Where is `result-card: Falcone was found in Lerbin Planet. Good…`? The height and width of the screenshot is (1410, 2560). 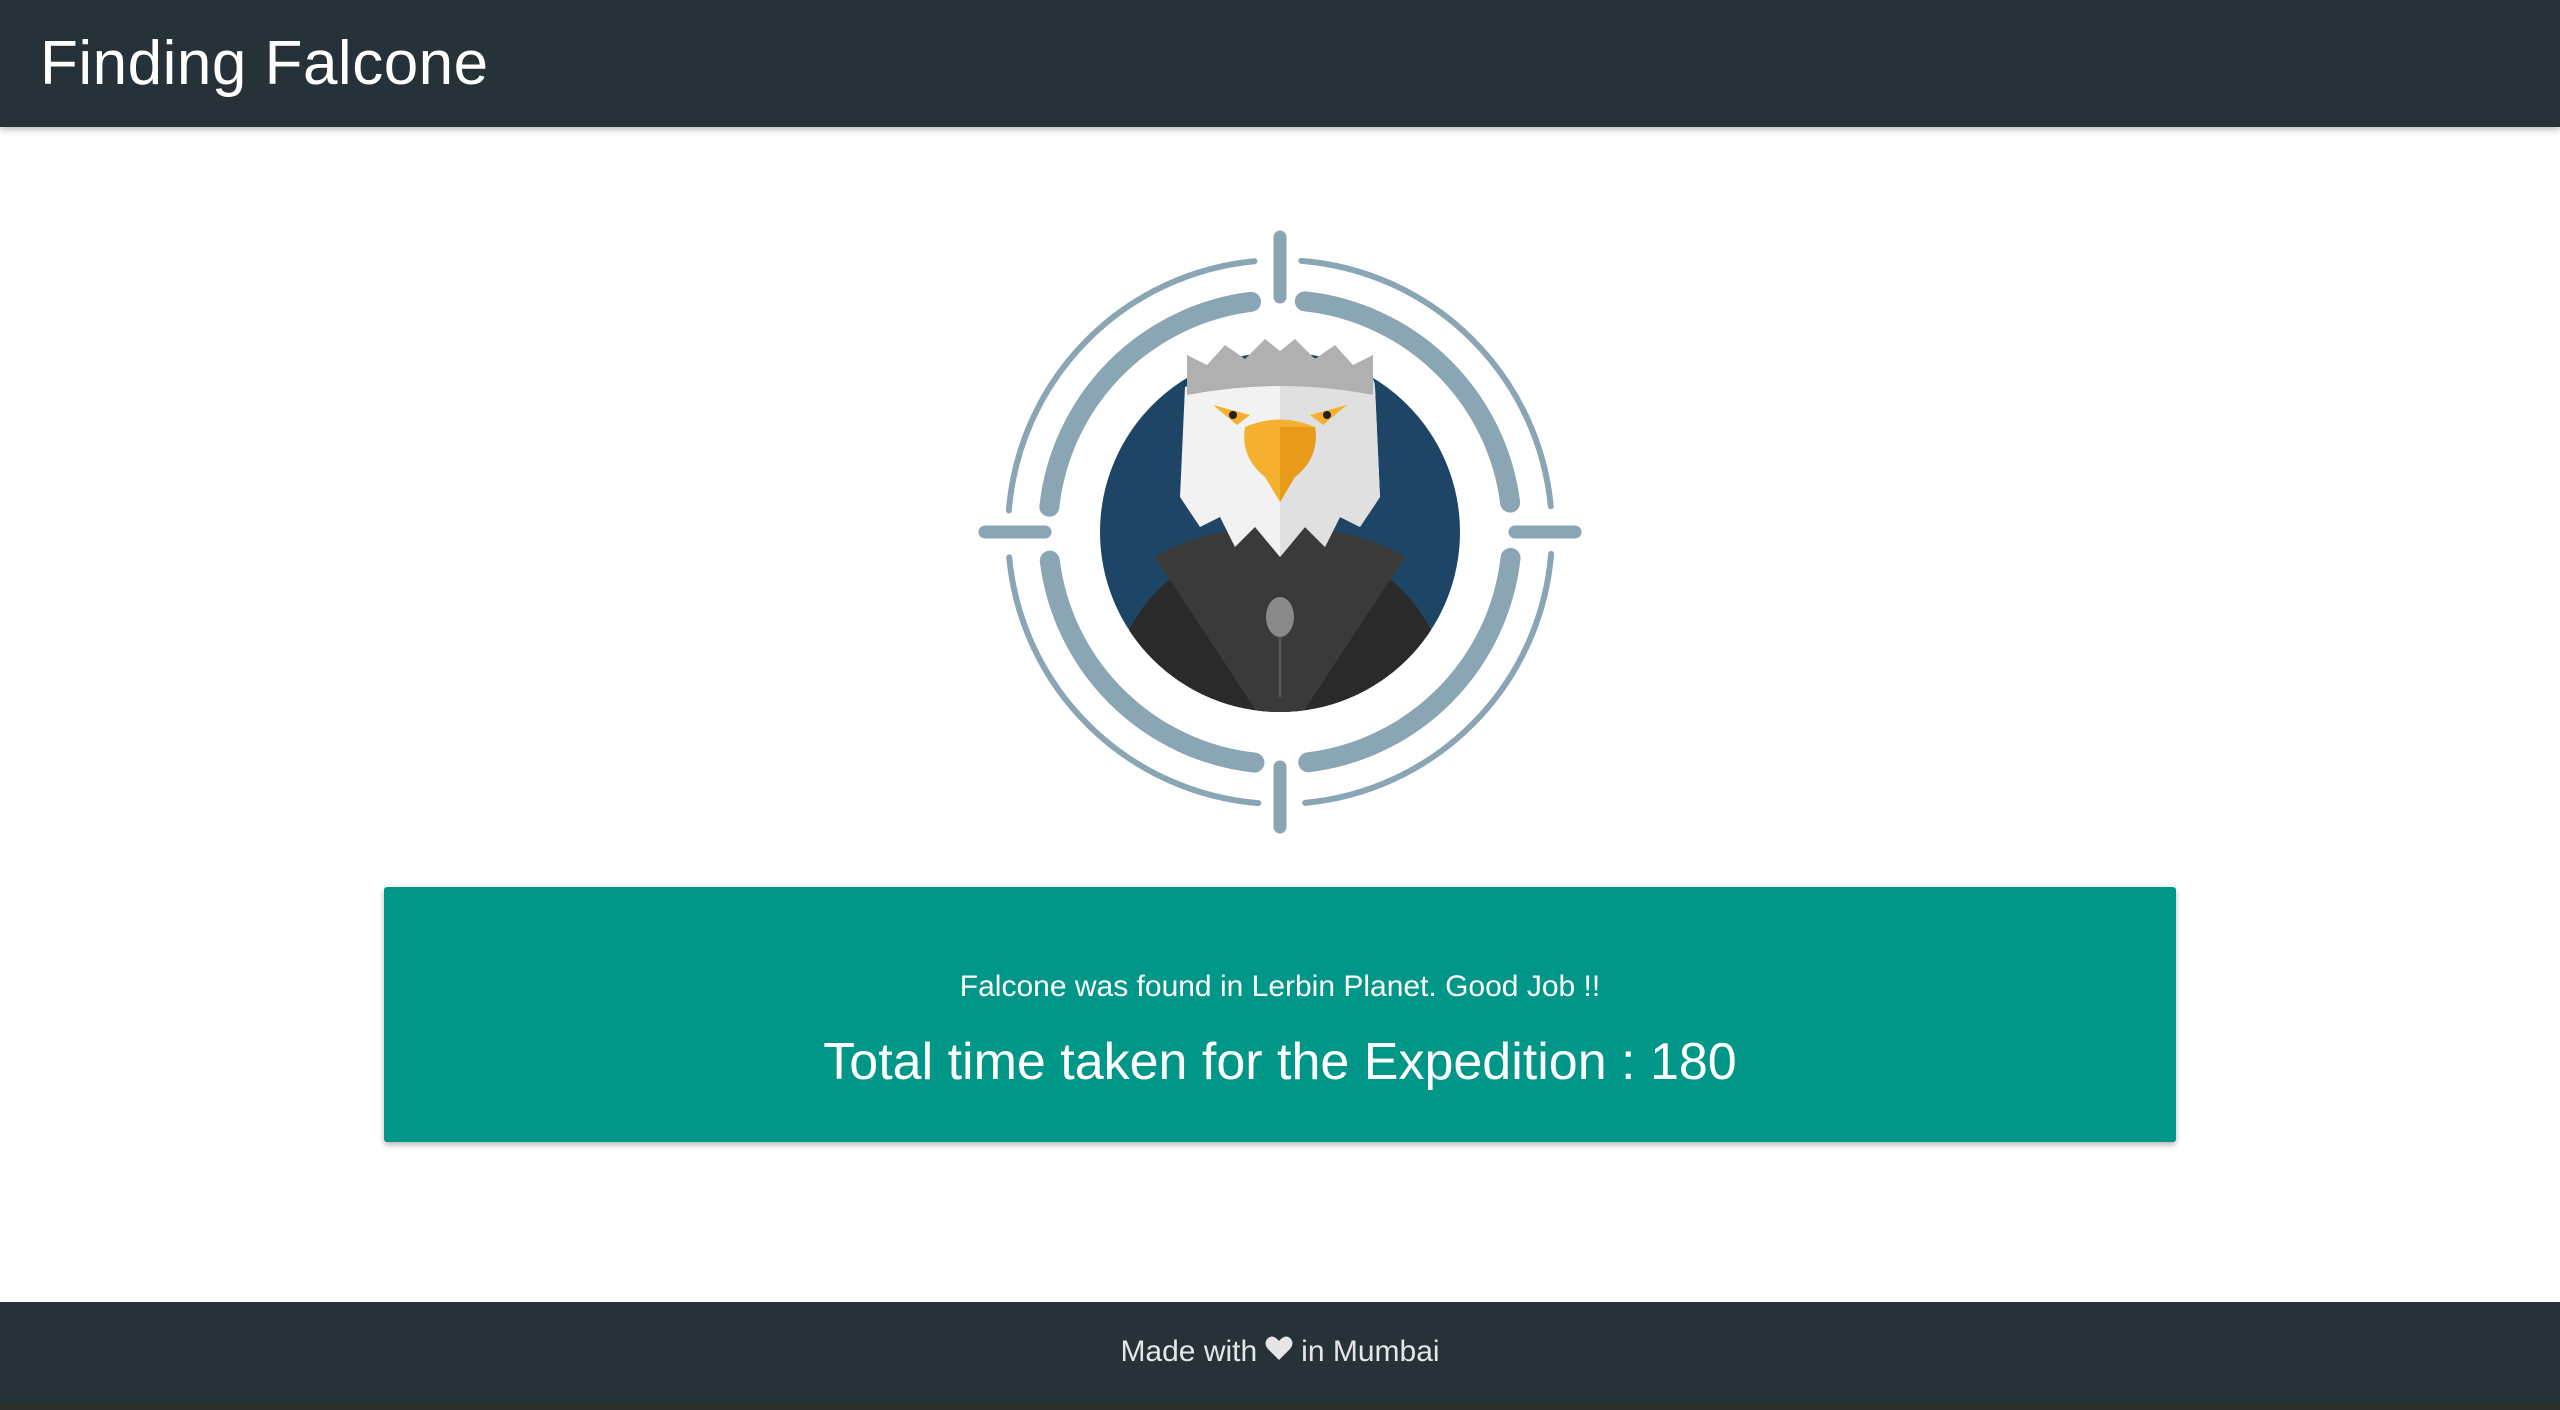 result-card: Falcone was found in Lerbin Planet. Good… is located at coordinates (1280, 1014).